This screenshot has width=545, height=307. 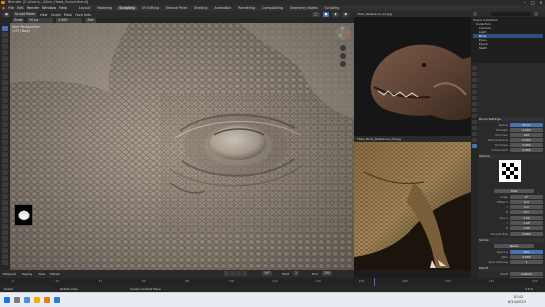 I want to click on workspace-tab-sculpting: Sculpting, so click(x=127, y=8).